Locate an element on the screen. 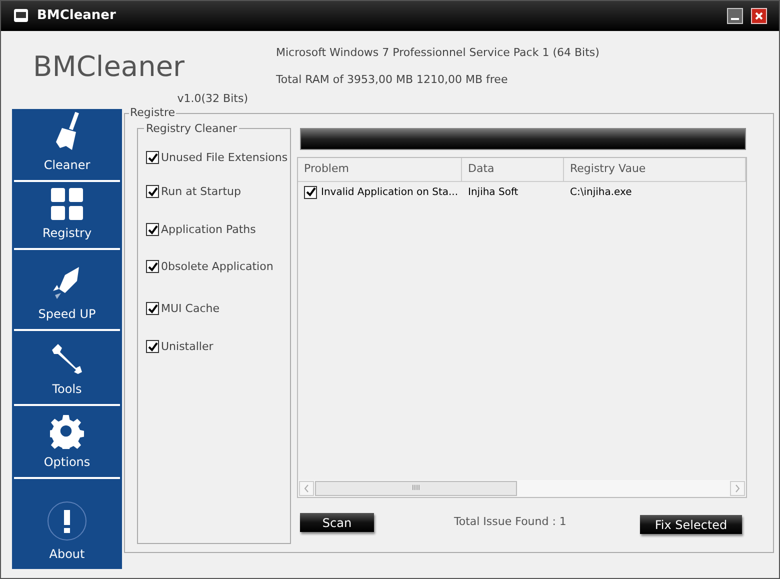 The width and height of the screenshot is (780, 579). sidebar-item: About is located at coordinates (67, 524).